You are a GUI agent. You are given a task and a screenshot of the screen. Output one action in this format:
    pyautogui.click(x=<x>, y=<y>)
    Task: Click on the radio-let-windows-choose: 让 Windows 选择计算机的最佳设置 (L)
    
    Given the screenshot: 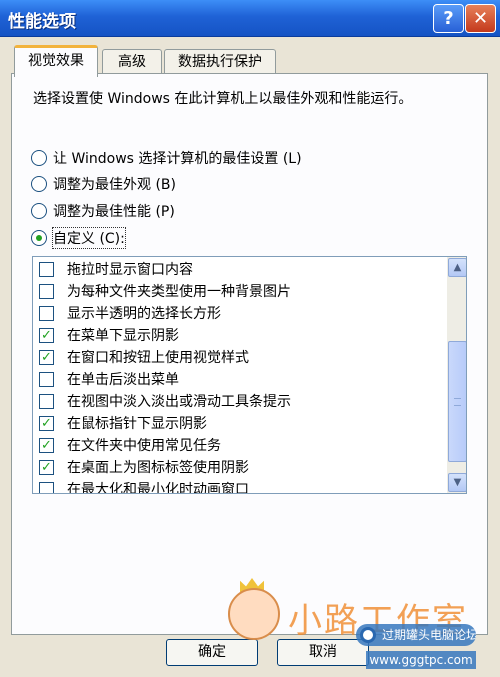 What is the action you would take?
    pyautogui.click(x=166, y=158)
    